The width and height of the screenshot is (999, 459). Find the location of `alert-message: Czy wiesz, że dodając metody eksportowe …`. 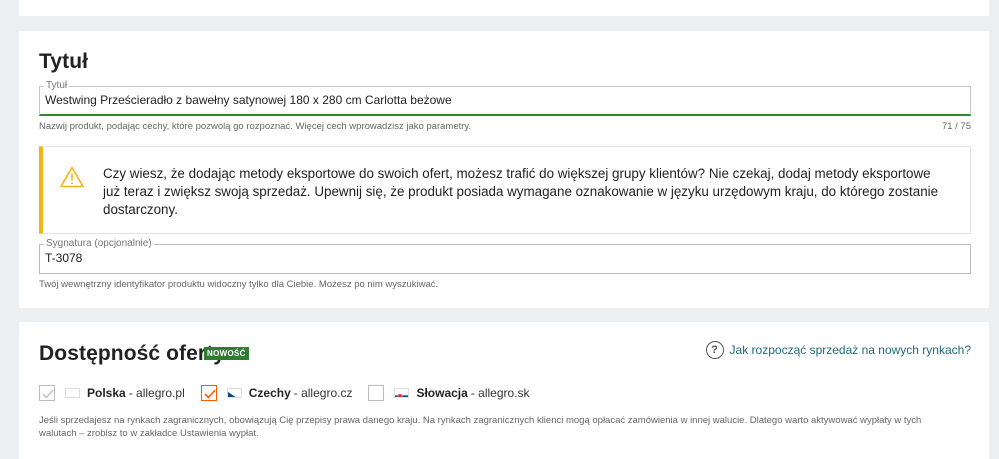

alert-message: Czy wiesz, że dodając metody eksportowe … is located at coordinates (521, 191).